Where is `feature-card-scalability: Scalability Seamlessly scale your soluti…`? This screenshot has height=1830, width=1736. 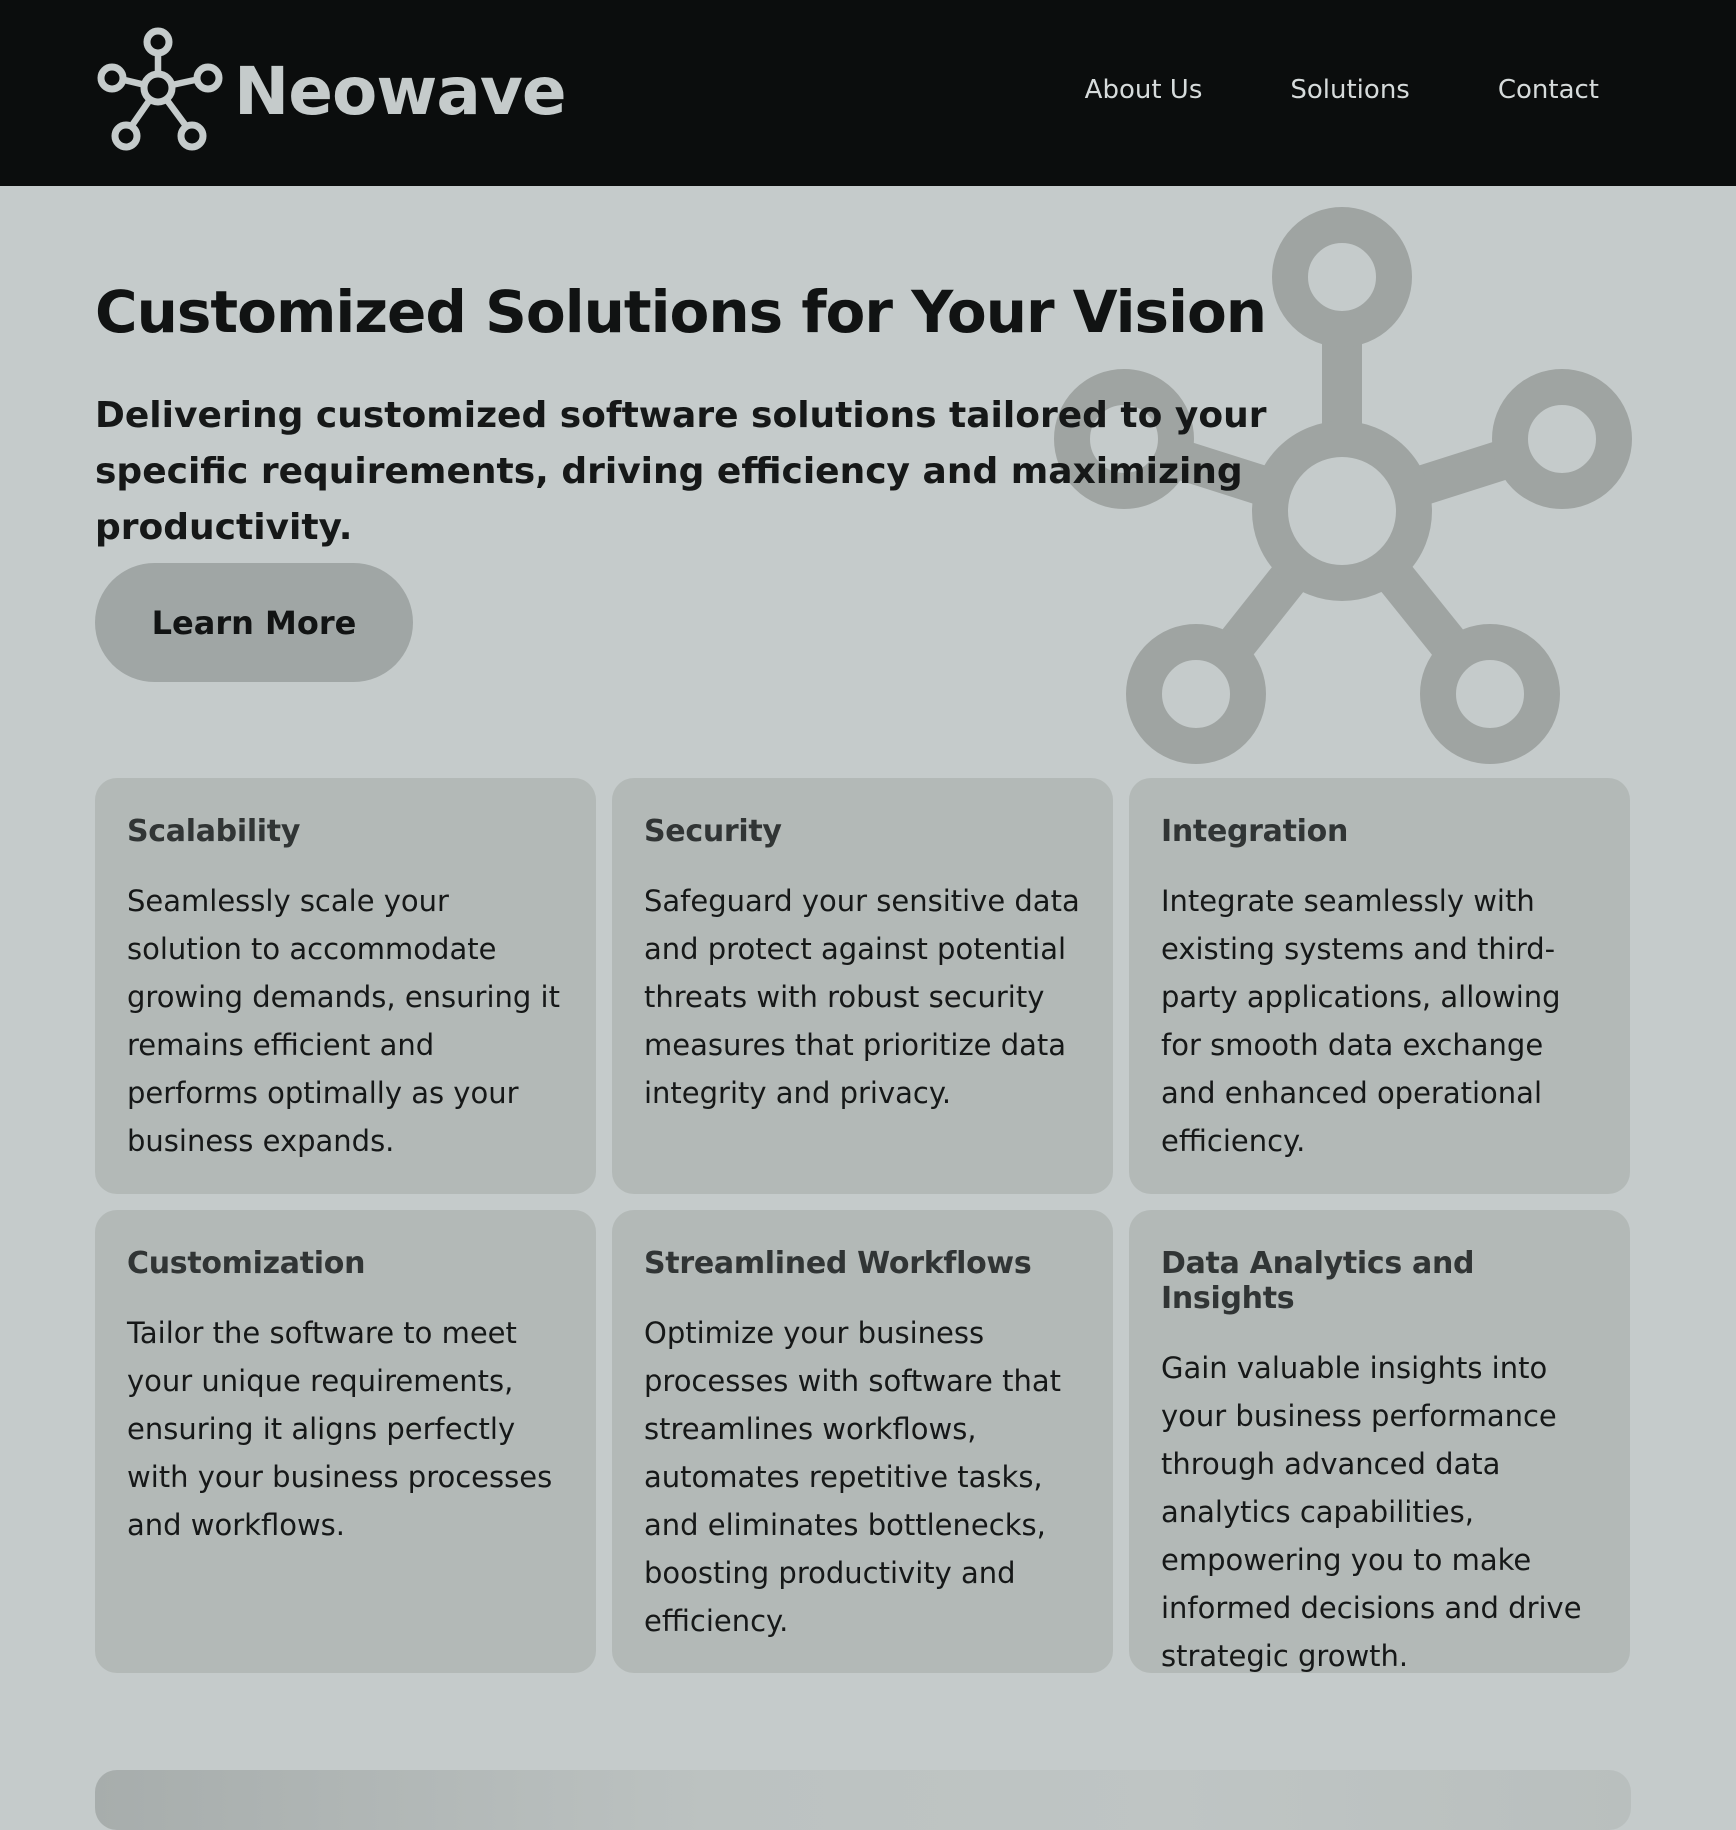 feature-card-scalability: Scalability Seamlessly scale your soluti… is located at coordinates (345, 986).